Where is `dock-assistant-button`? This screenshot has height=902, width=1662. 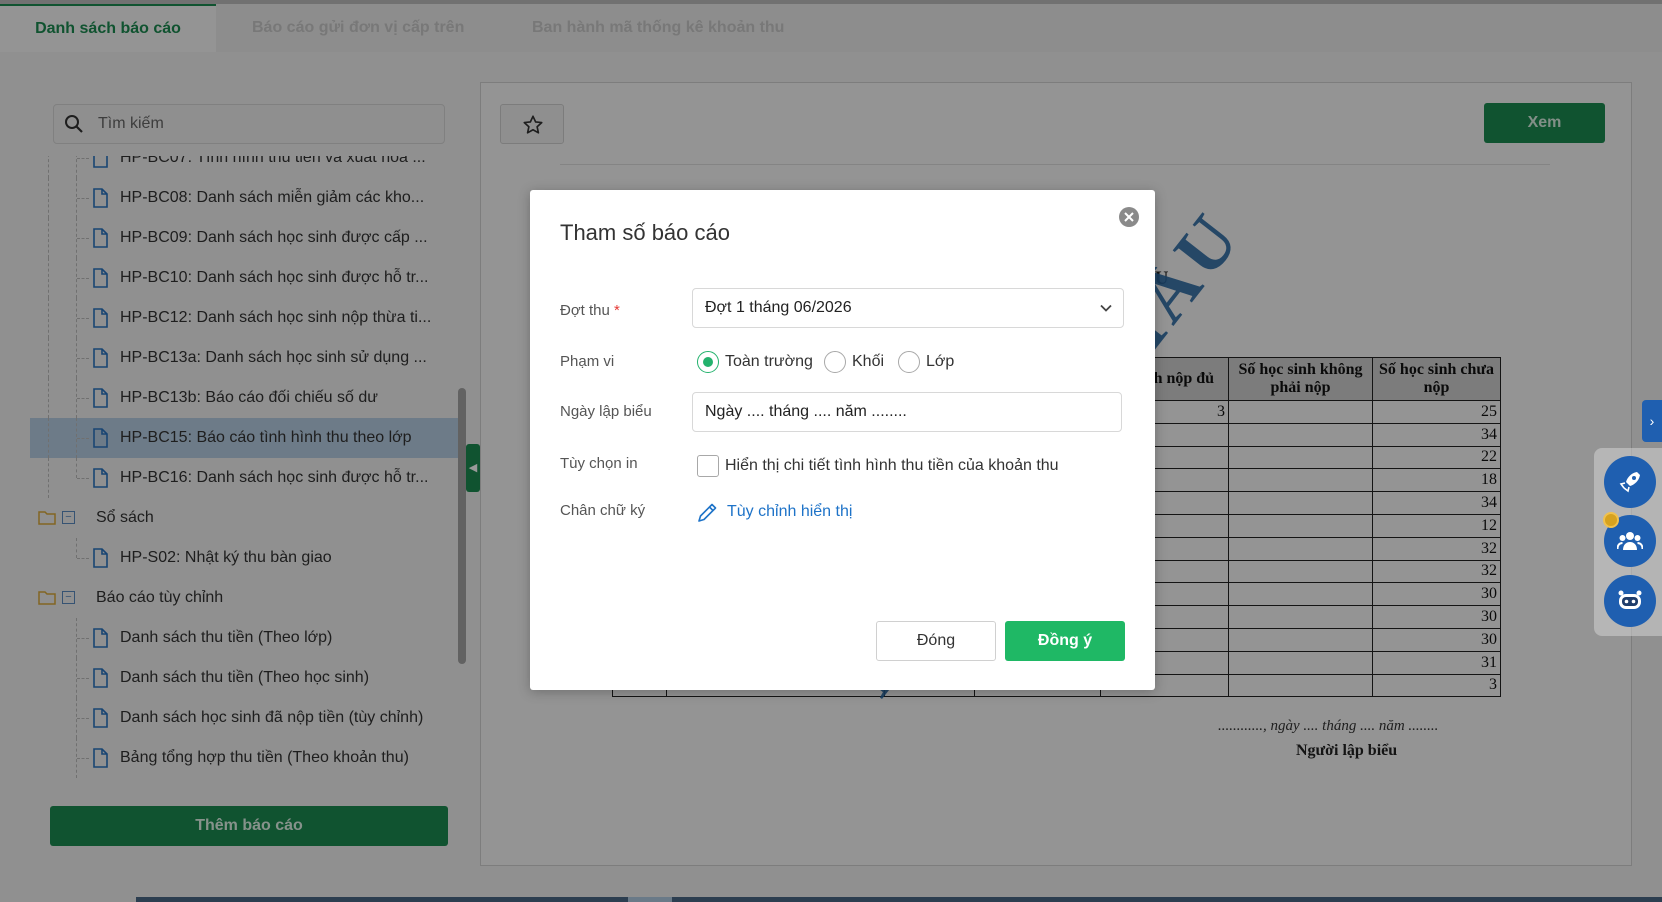
dock-assistant-button is located at coordinates (1630, 601).